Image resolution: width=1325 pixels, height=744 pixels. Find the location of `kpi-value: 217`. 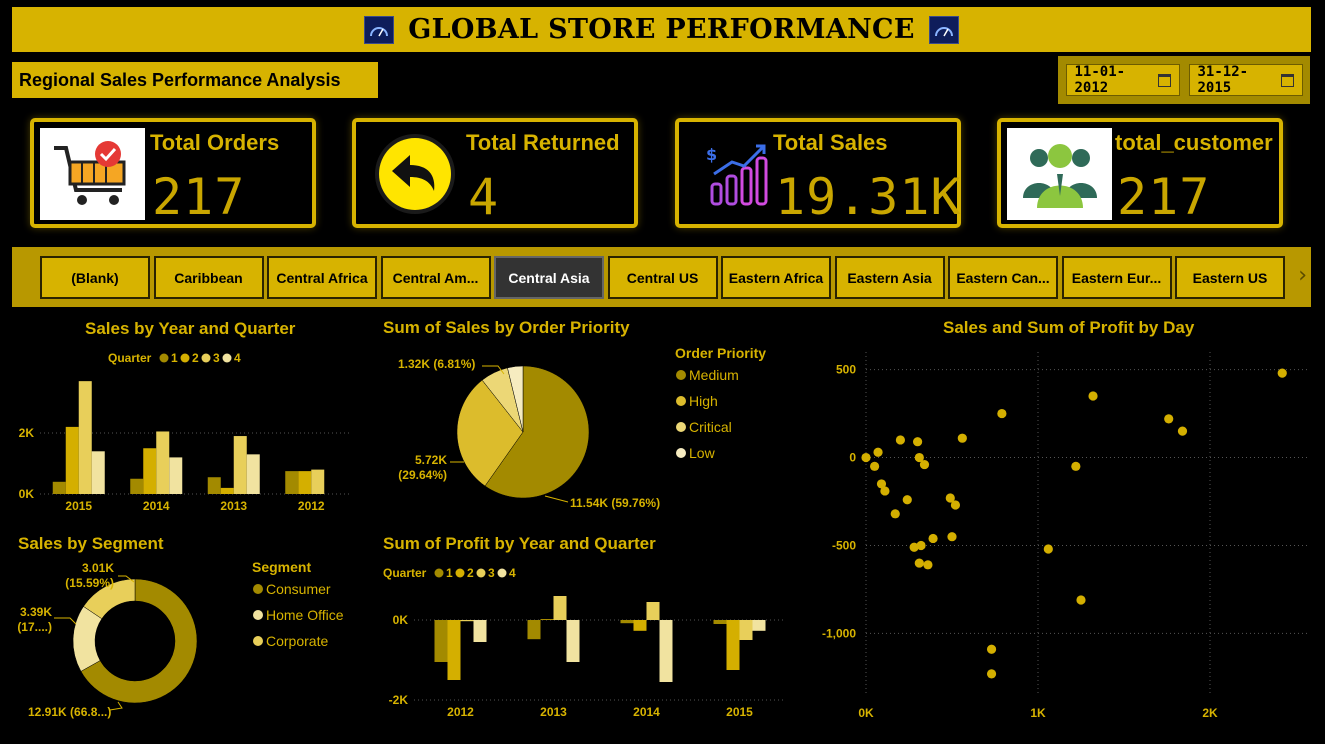

kpi-value: 217 is located at coordinates (199, 197).